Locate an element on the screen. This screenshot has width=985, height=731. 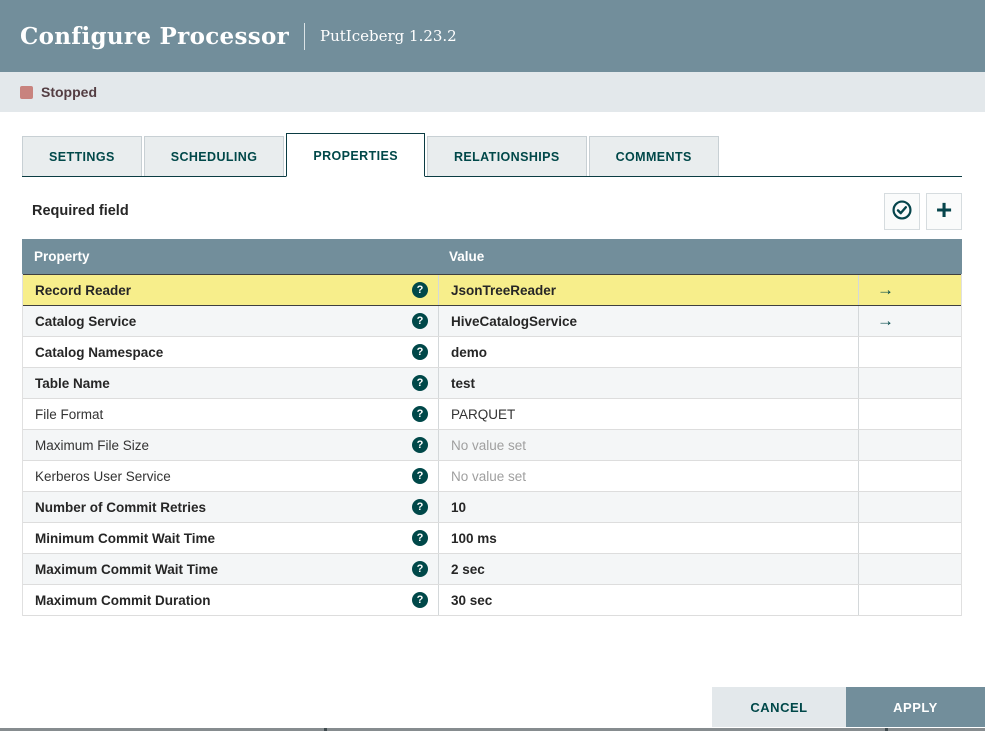
property-value: 30 sec is located at coordinates (471, 600).